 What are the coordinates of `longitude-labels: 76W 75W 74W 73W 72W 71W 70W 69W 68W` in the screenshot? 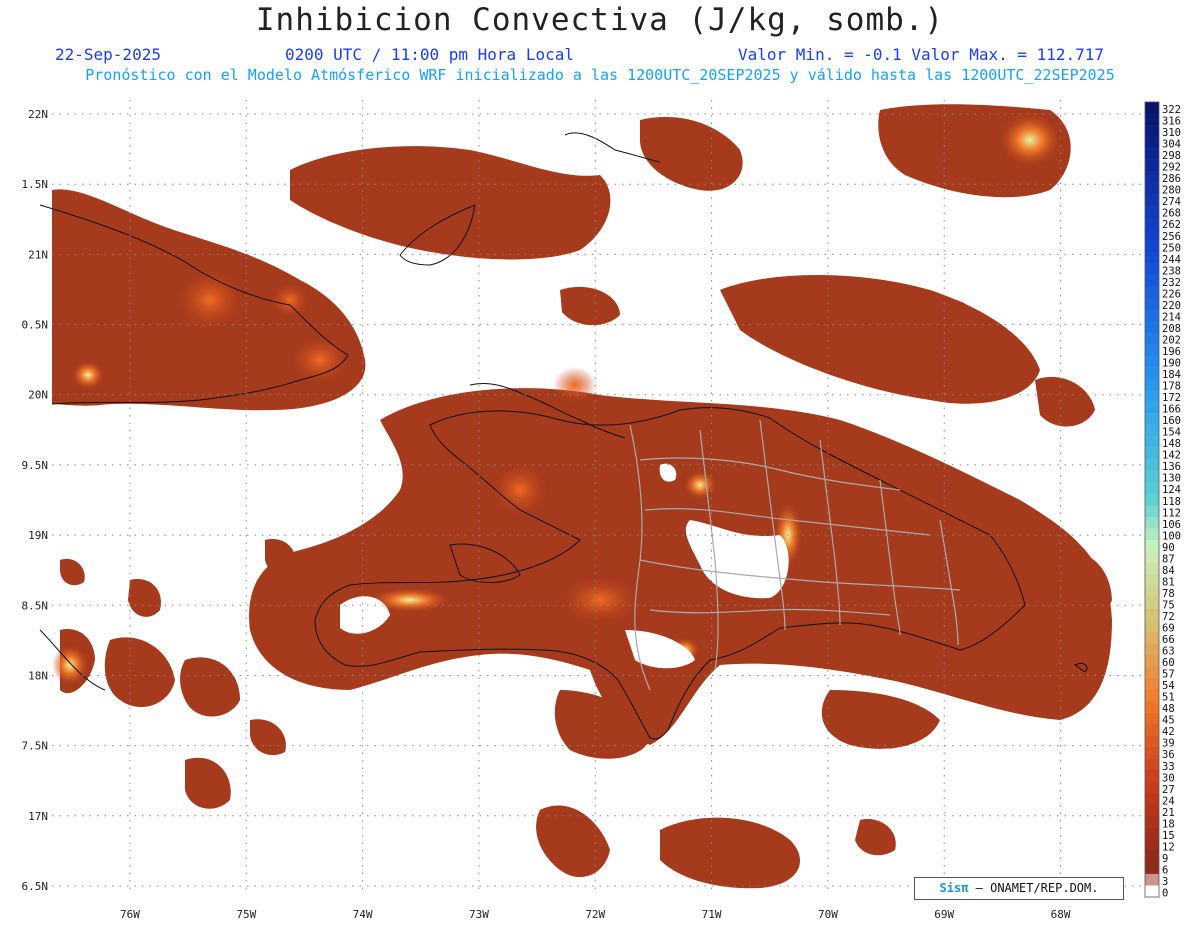 It's located at (595, 914).